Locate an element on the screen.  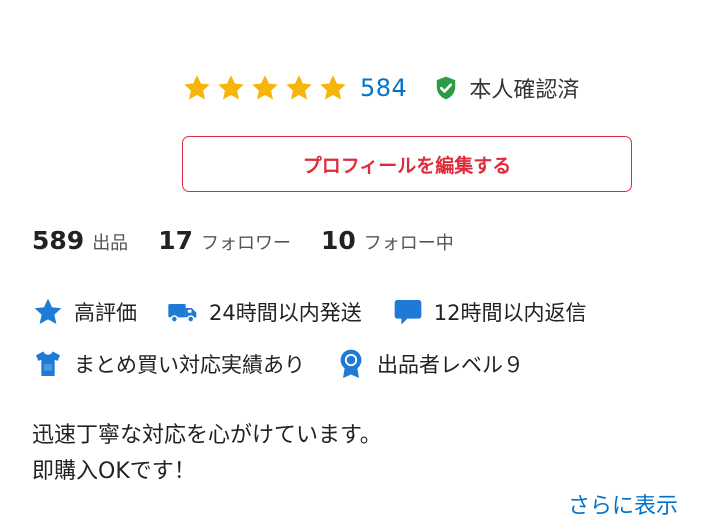
stat-followers: 17 フォロワー is located at coordinates (224, 240).